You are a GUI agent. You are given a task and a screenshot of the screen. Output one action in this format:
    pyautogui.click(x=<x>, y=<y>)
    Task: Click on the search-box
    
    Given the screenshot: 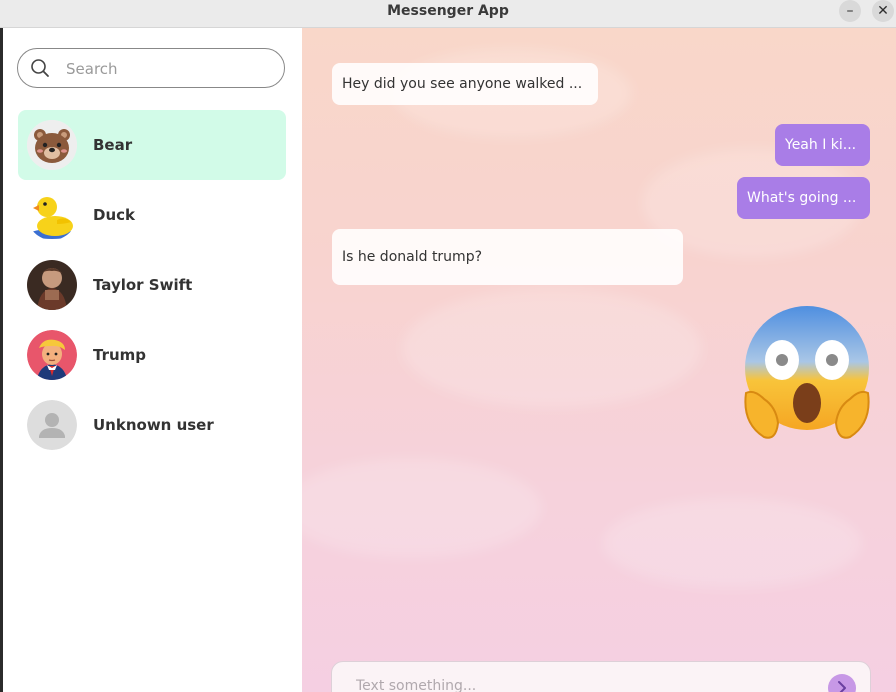 What is the action you would take?
    pyautogui.click(x=151, y=68)
    